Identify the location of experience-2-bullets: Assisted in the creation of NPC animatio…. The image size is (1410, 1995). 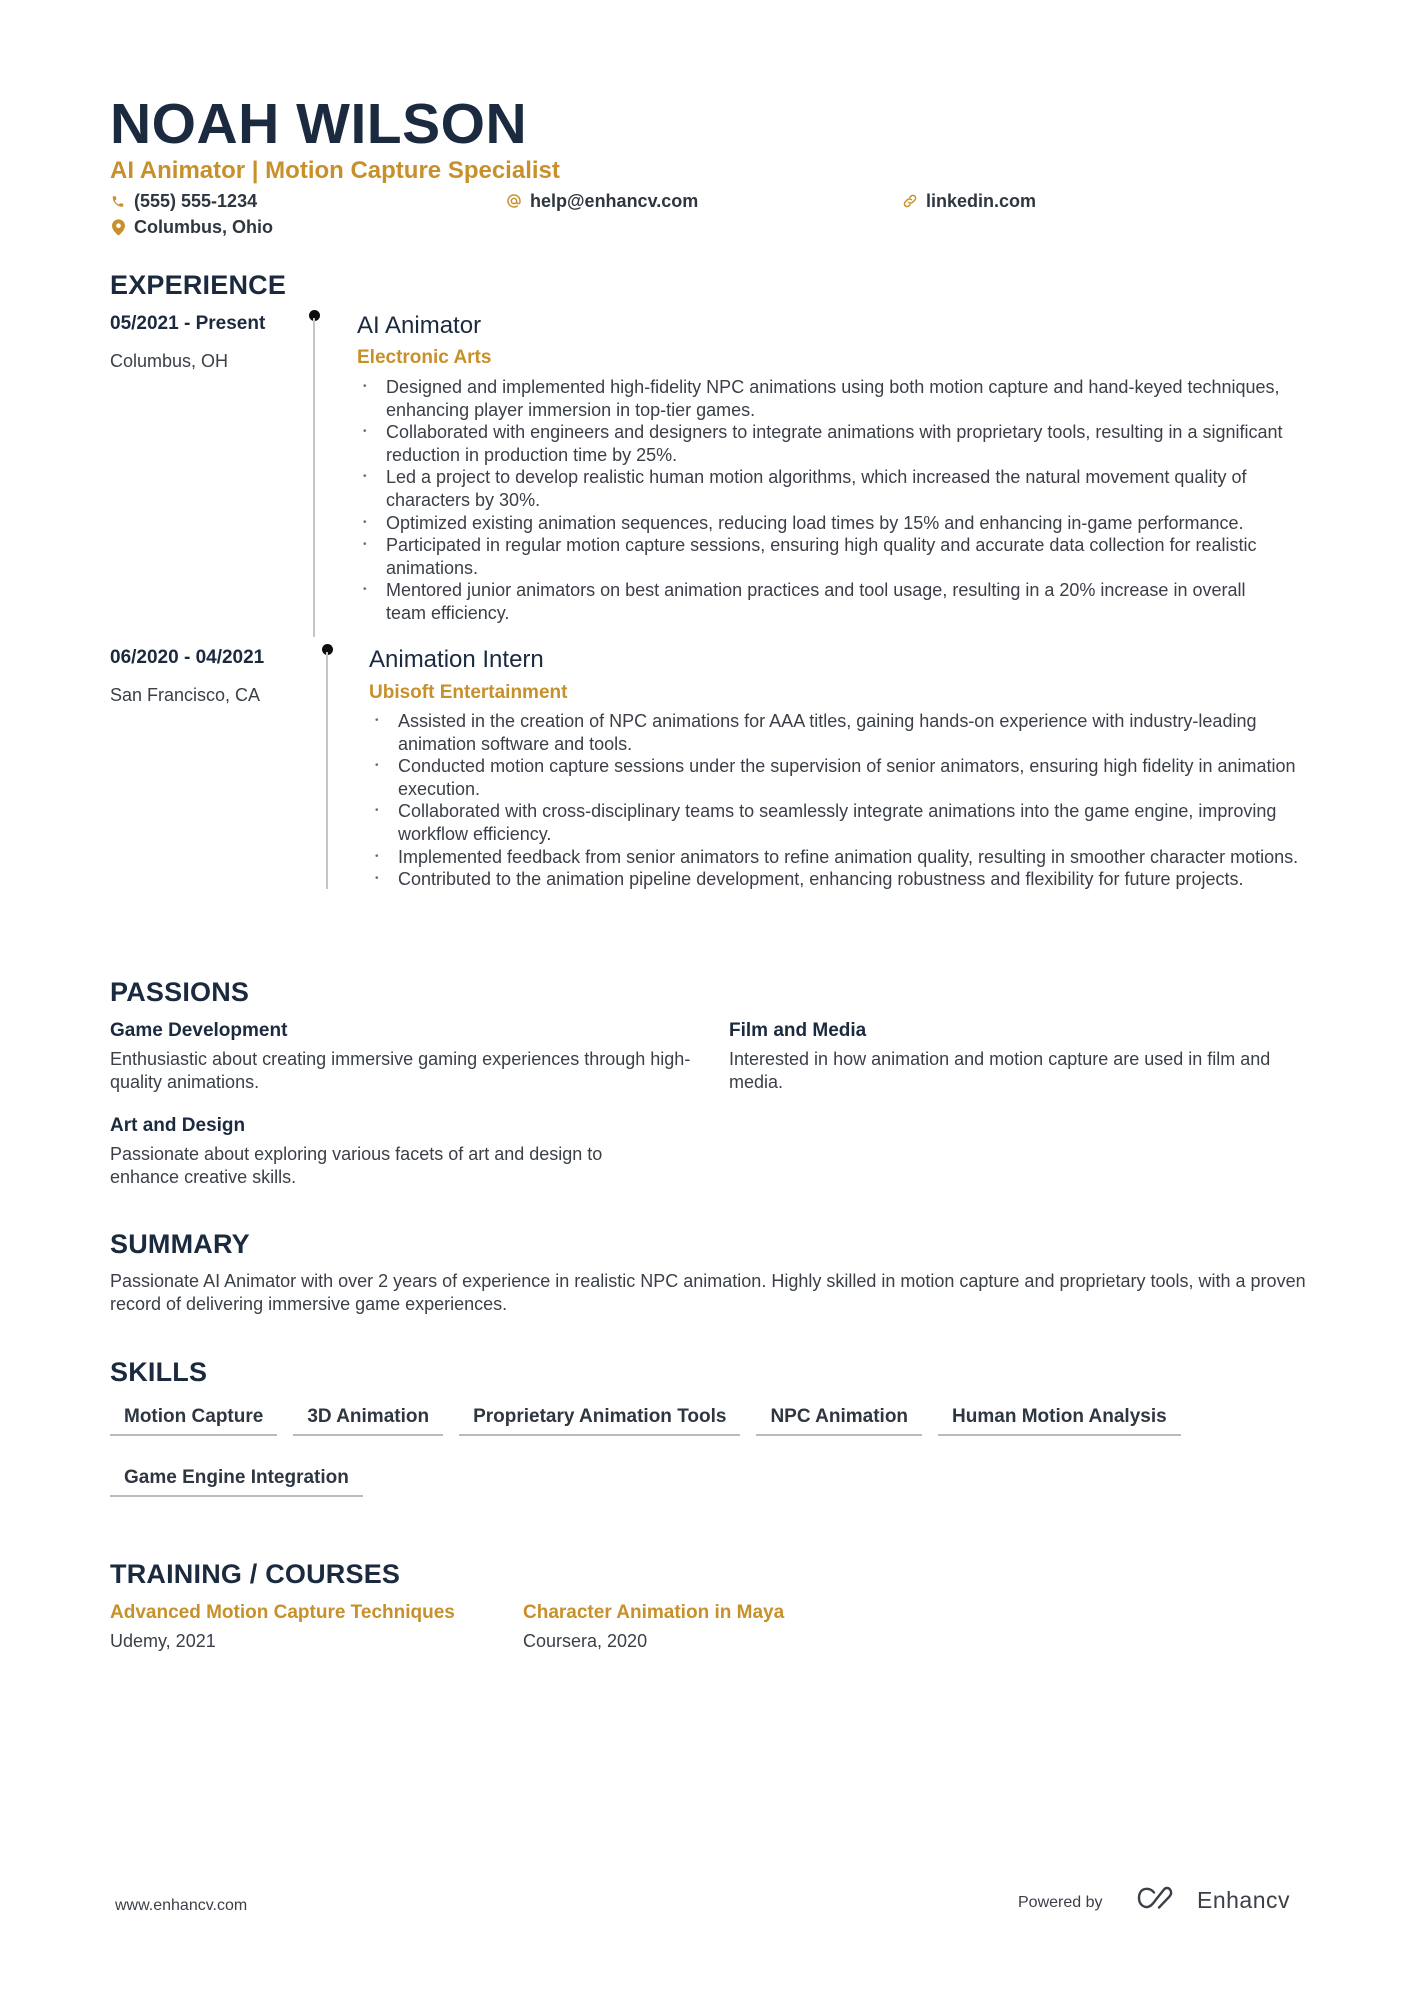
(836, 800).